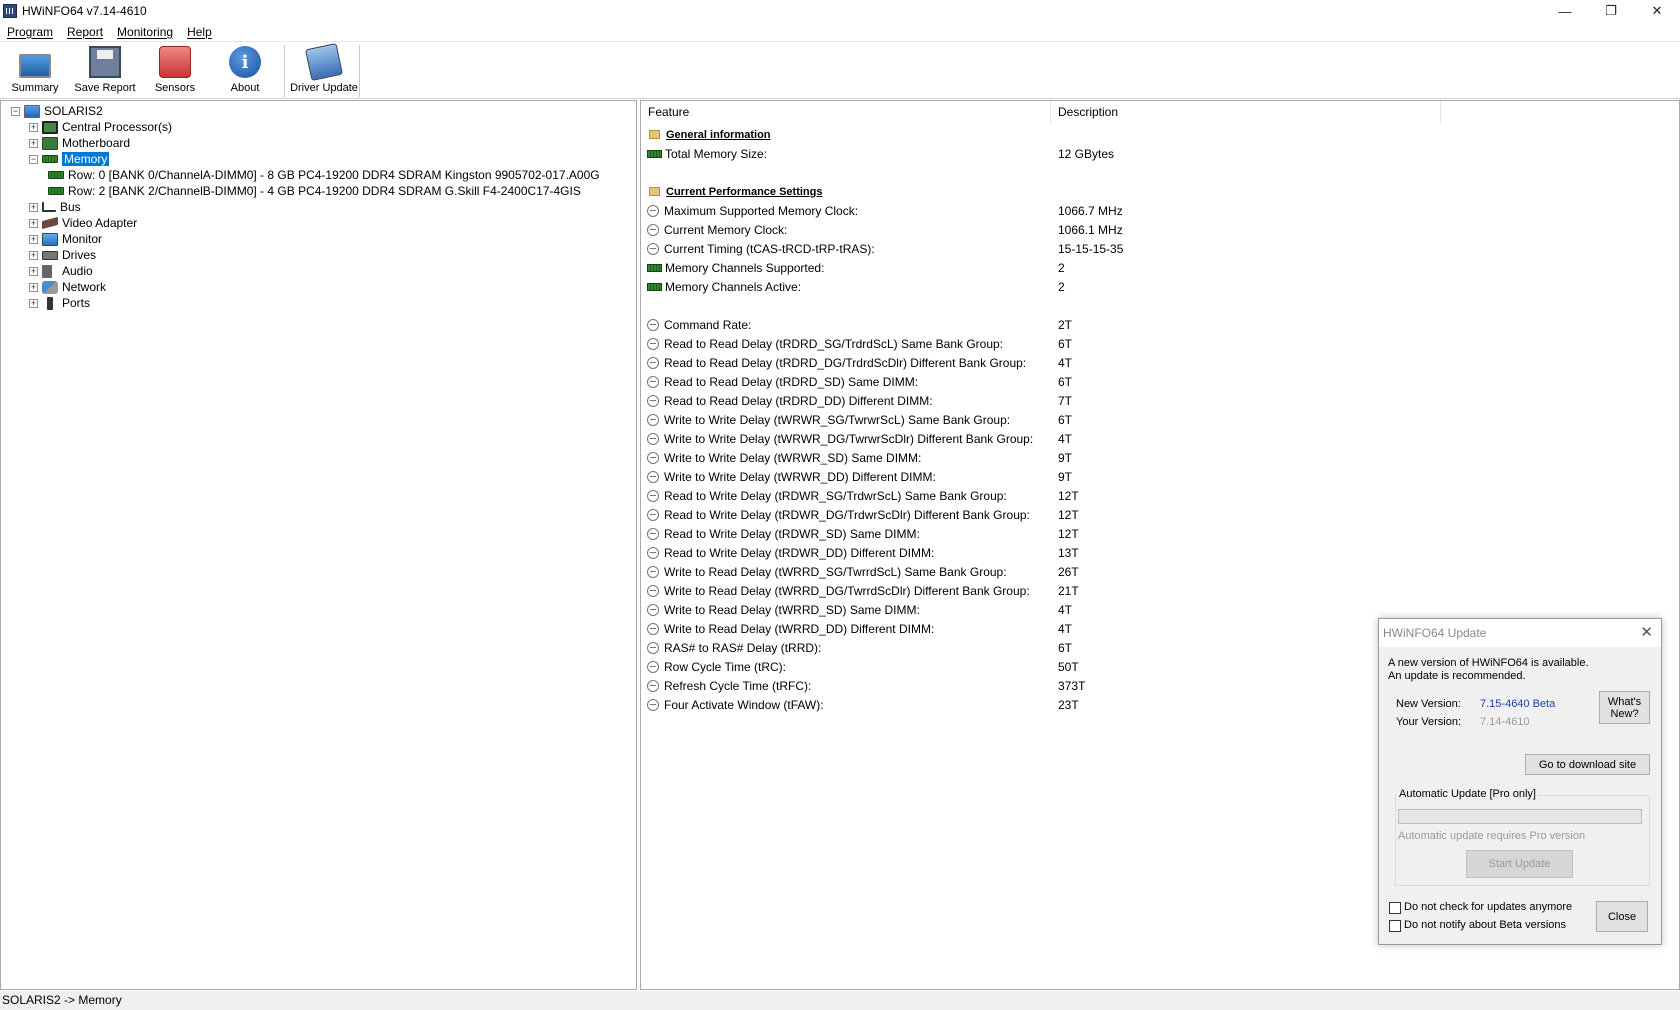  Describe the element at coordinates (1624, 707) in the screenshot. I see `whats-new-button: What's New?` at that location.